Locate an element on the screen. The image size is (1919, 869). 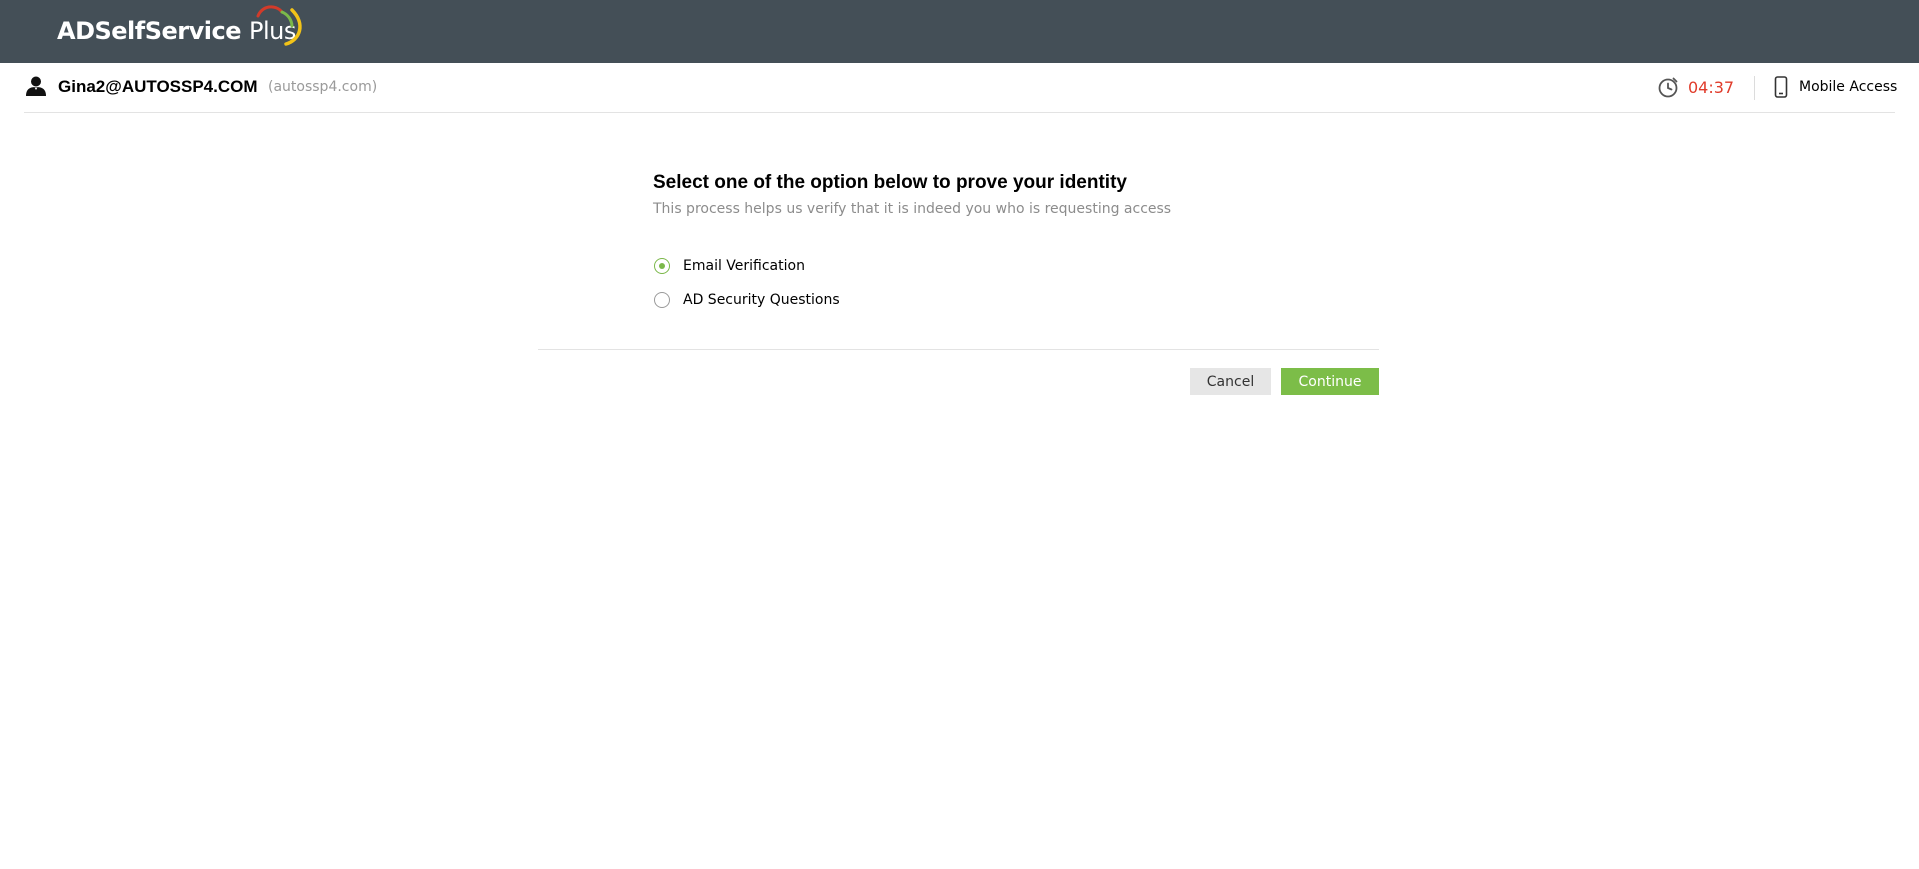
mobile-access-label: Mobile Access is located at coordinates (1848, 87).